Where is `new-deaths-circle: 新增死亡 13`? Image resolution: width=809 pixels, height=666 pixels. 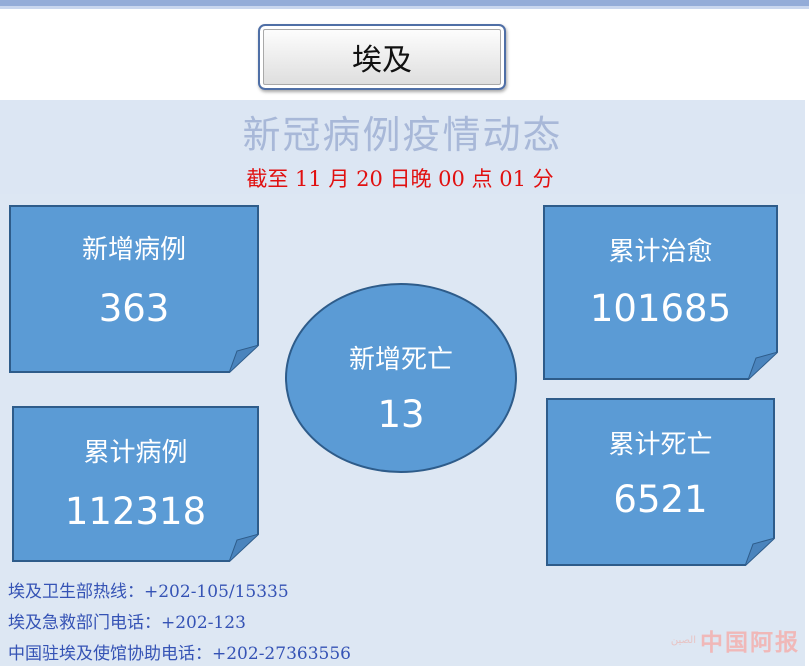
new-deaths-circle: 新增死亡 13 is located at coordinates (401, 378).